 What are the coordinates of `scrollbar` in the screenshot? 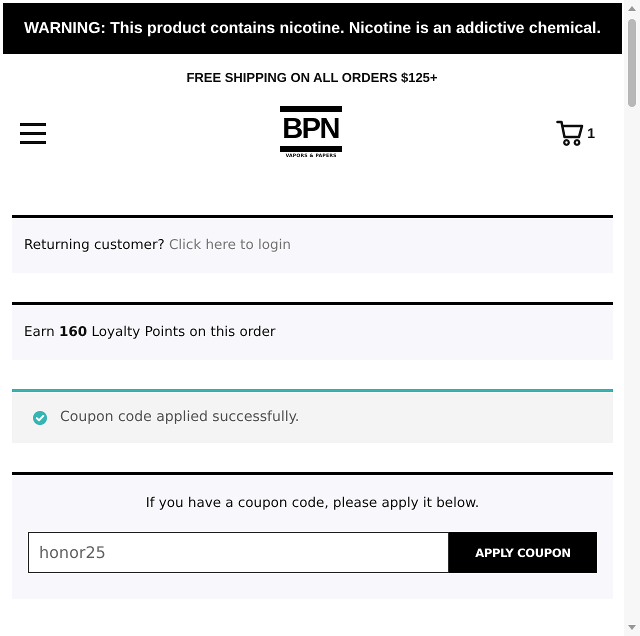 It's located at (632, 318).